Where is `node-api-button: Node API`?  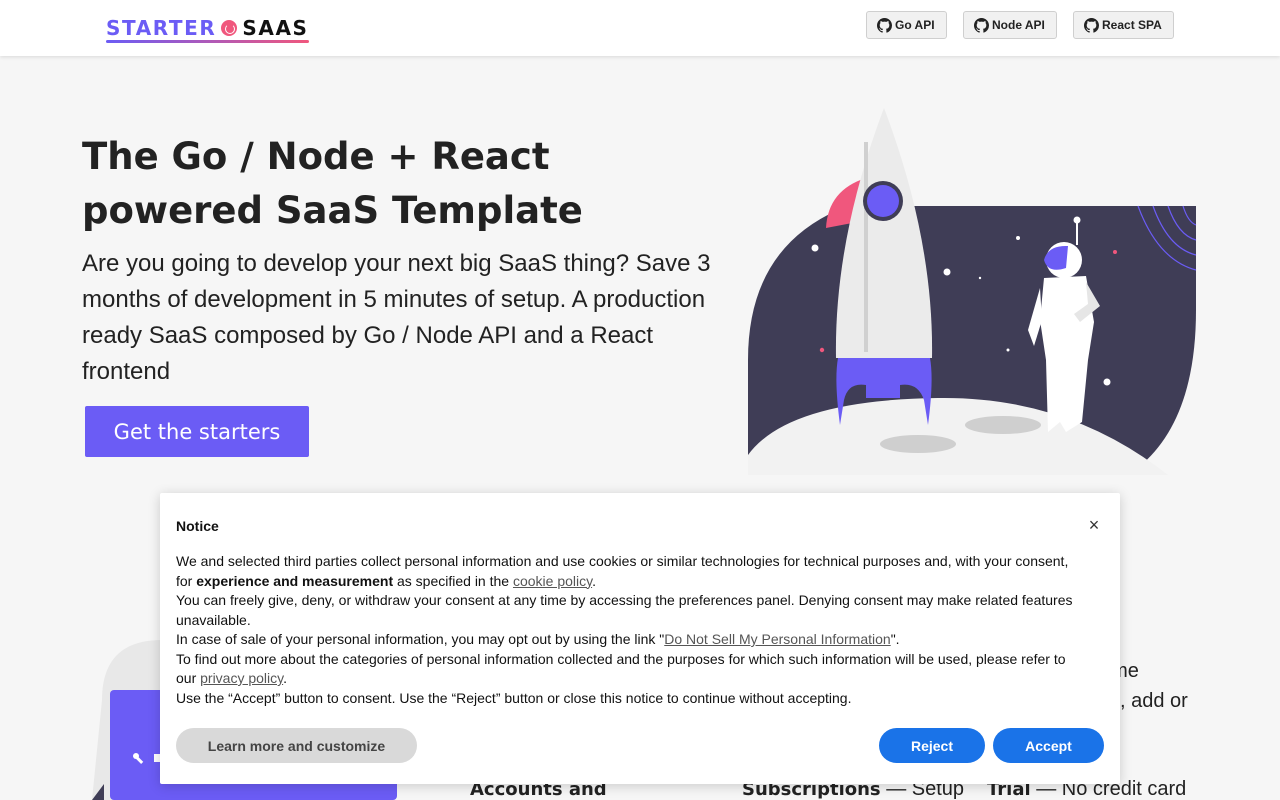 node-api-button: Node API is located at coordinates (1010, 25).